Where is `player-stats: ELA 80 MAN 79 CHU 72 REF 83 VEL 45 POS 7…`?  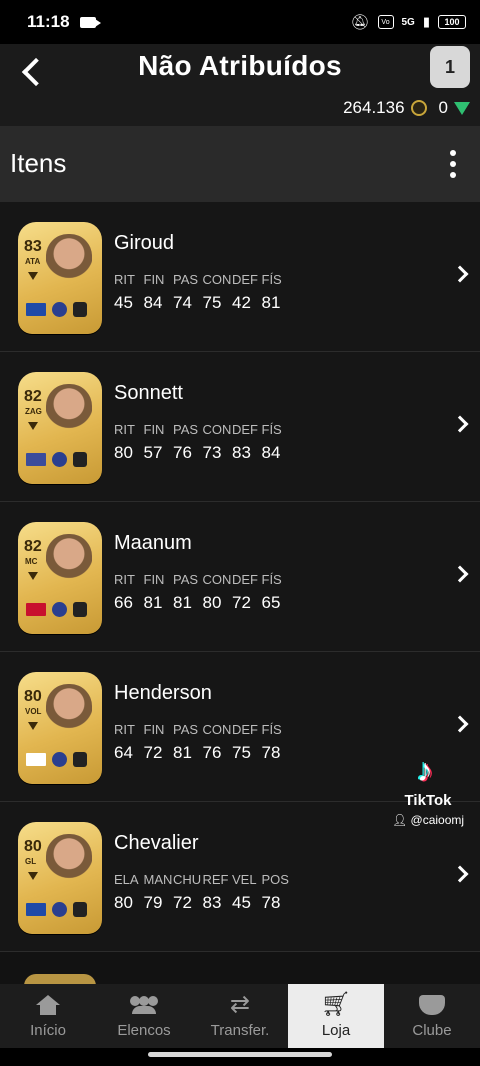
player-stats: ELA 80 MAN 79 CHU 72 REF 83 VEL 45 POS 7… is located at coordinates (202, 892).